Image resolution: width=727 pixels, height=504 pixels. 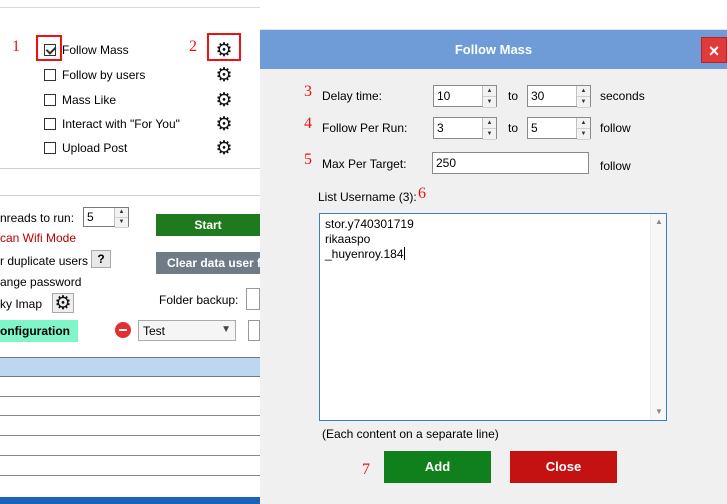 What do you see at coordinates (465, 96) in the screenshot?
I see `delay-from-input: 10 ▲ ▼` at bounding box center [465, 96].